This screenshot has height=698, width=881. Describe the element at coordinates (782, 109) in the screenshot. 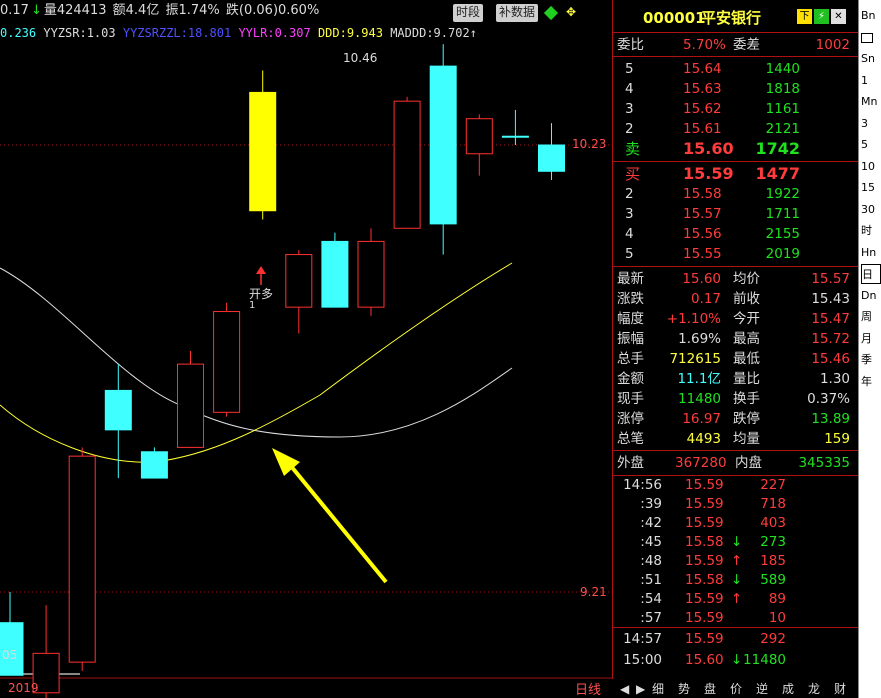

I see `level-volume: 1161` at that location.